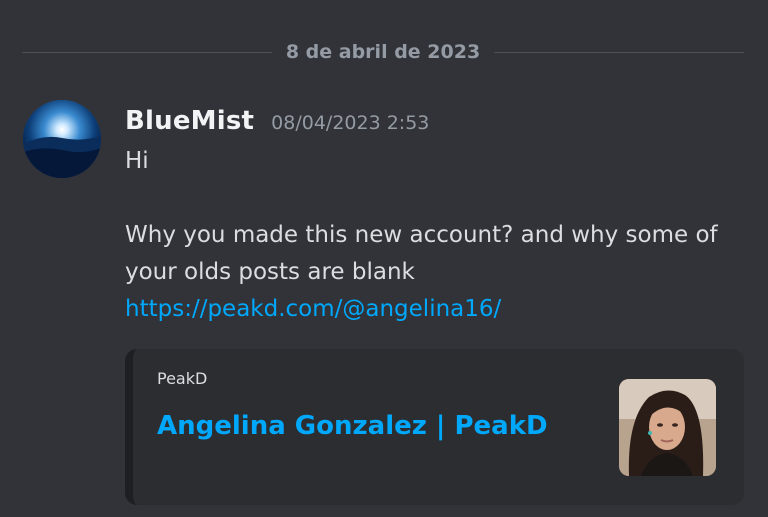  I want to click on embed-thumbnail, so click(667, 427).